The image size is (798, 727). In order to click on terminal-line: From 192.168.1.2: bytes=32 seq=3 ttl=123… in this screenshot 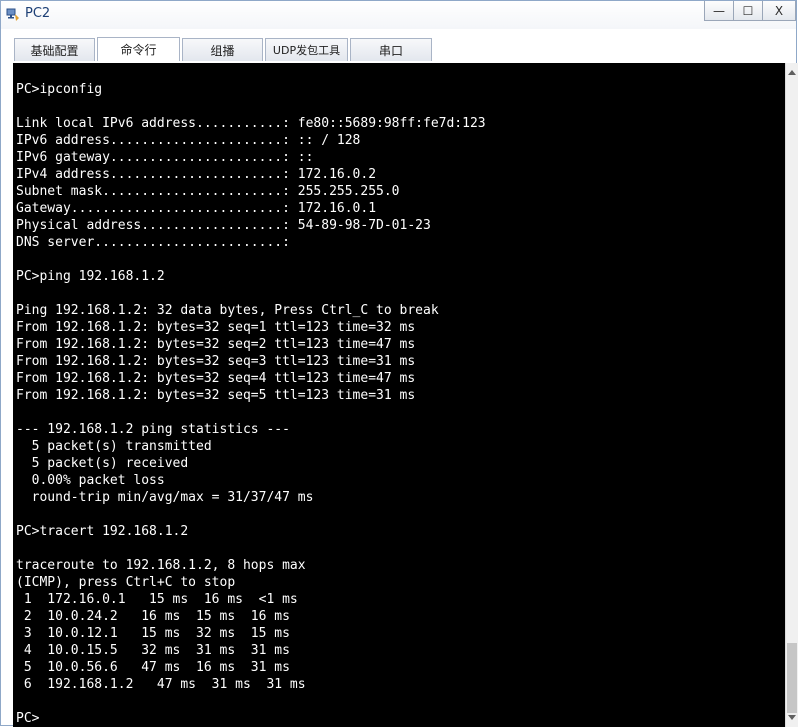, I will do `click(216, 361)`.